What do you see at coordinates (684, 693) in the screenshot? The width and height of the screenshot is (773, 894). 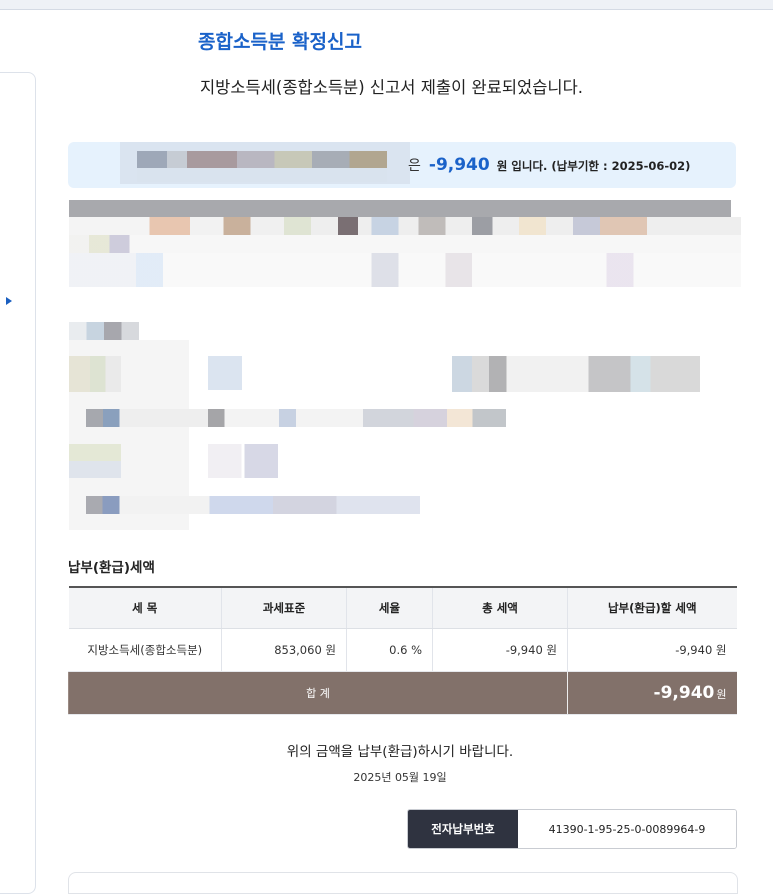 I see `total-amount: -9,940` at bounding box center [684, 693].